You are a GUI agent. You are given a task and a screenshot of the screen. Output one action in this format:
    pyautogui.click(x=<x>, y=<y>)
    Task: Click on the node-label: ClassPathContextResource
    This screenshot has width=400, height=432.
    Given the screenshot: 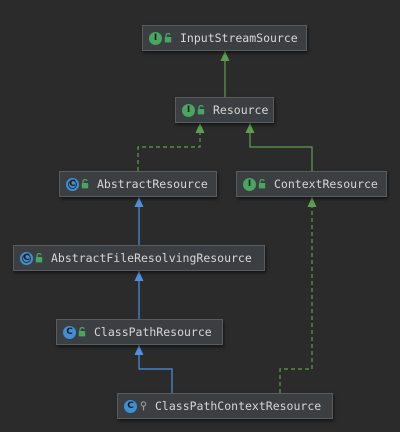 What is the action you would take?
    pyautogui.click(x=238, y=406)
    